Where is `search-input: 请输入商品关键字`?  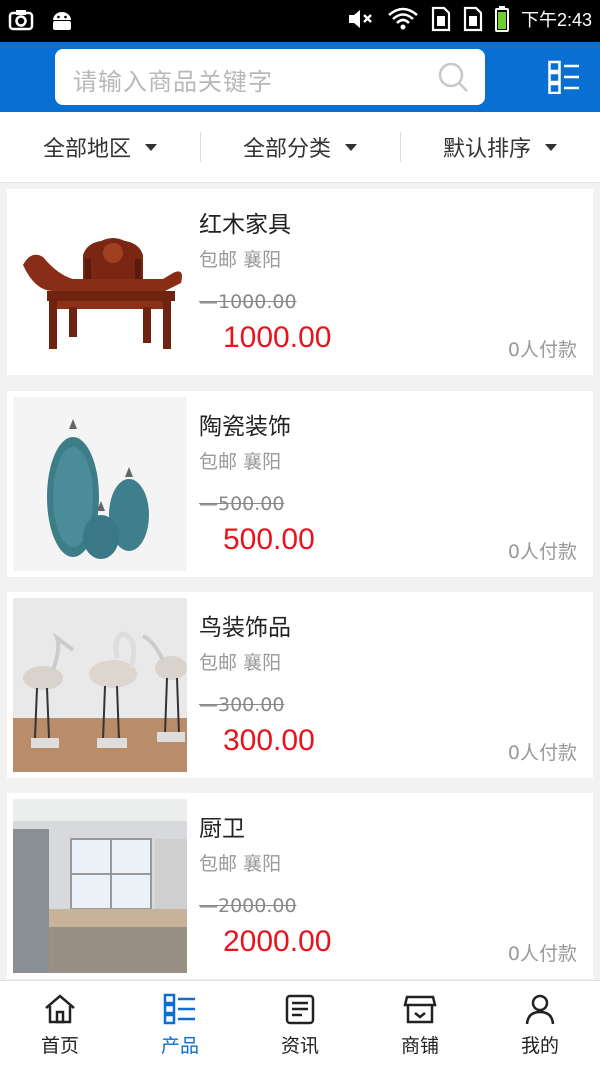
search-input: 请输入商品关键字 is located at coordinates (173, 79).